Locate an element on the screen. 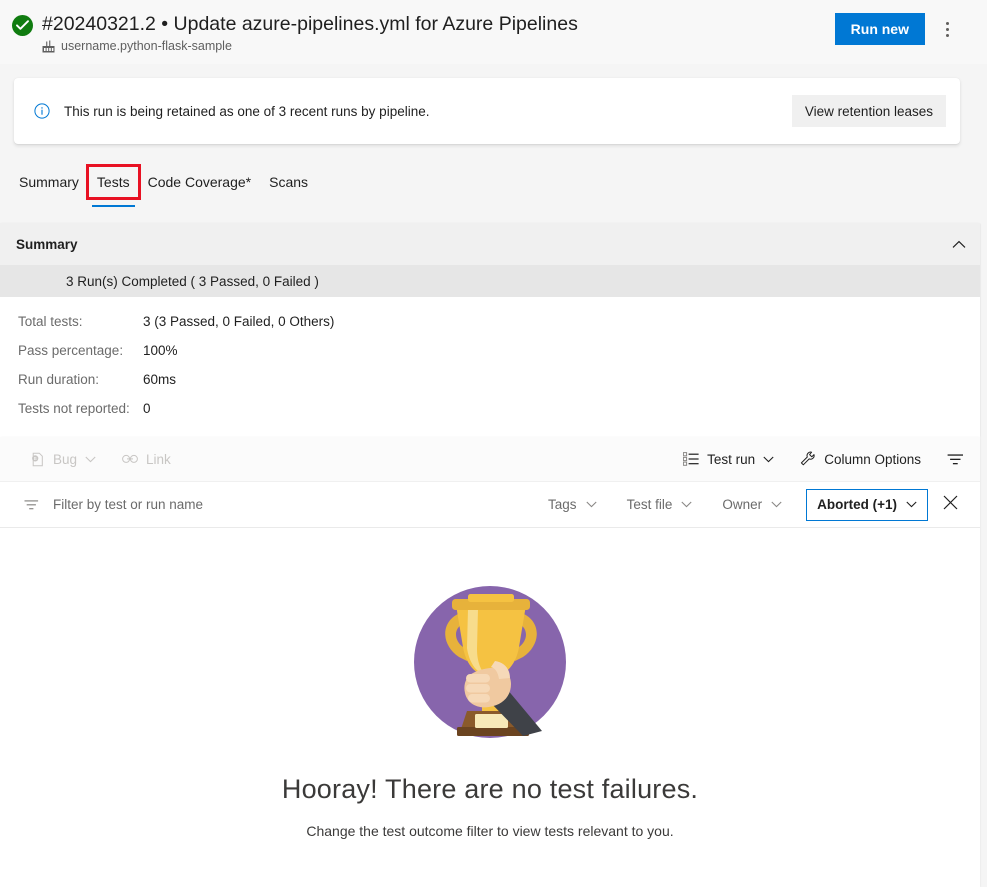  link-icon is located at coordinates (130, 459).